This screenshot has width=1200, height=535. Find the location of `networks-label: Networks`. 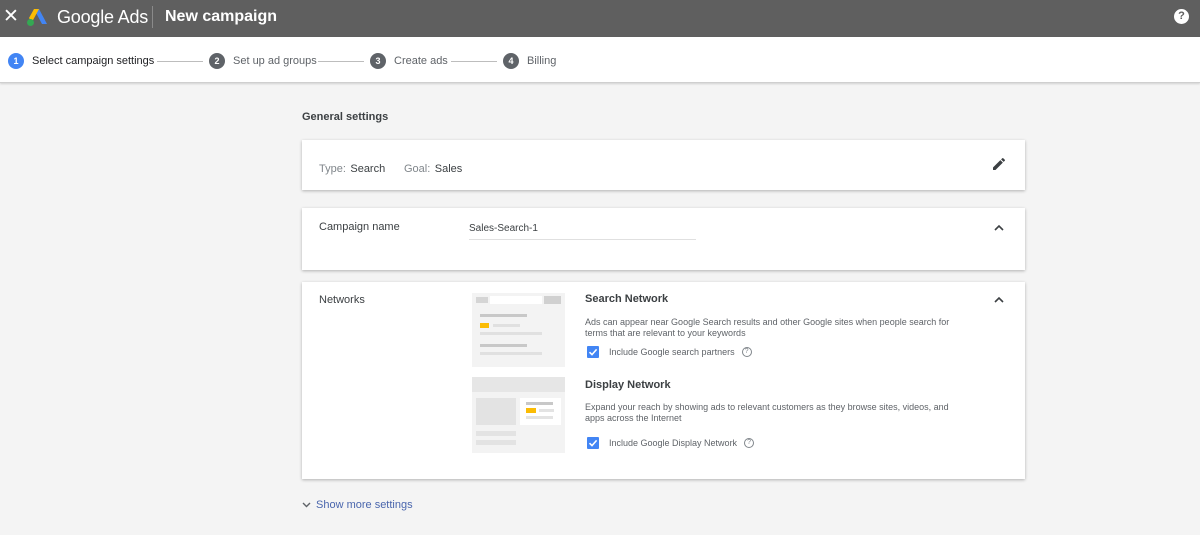

networks-label: Networks is located at coordinates (342, 300).